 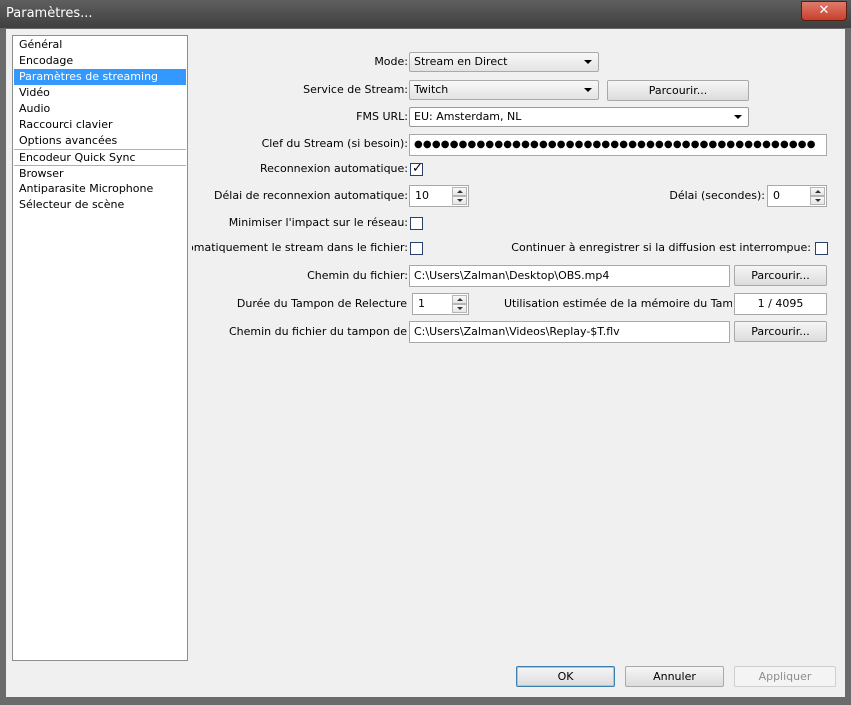 I want to click on buffer-path-field: C:\Users\Zalman\Videos\Replay-$T.flv, so click(x=569, y=332).